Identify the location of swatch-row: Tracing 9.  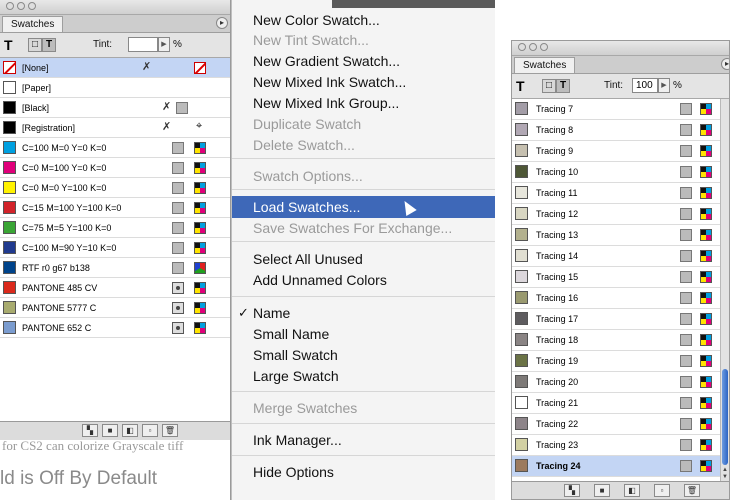
(616, 151).